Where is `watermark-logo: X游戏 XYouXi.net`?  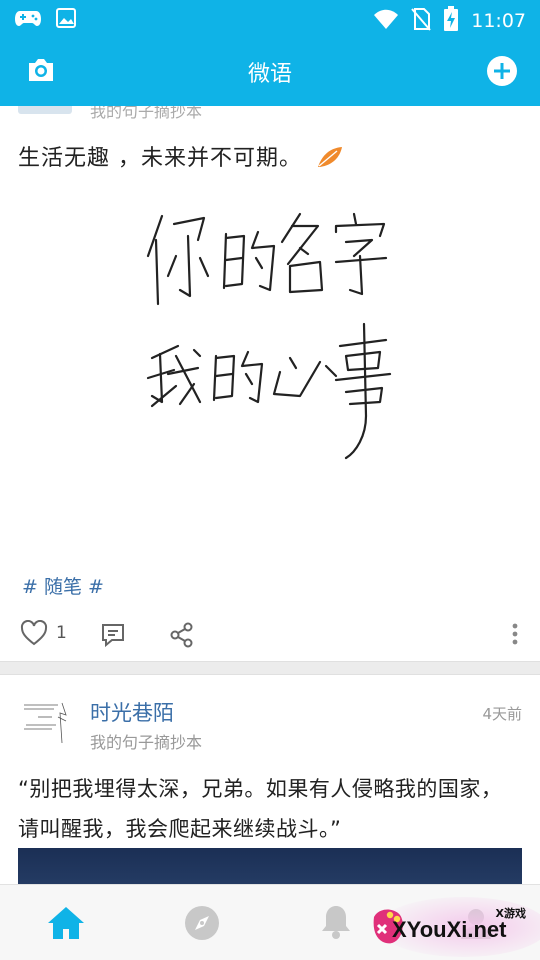 watermark-logo: X游戏 XYouXi.net is located at coordinates (454, 926).